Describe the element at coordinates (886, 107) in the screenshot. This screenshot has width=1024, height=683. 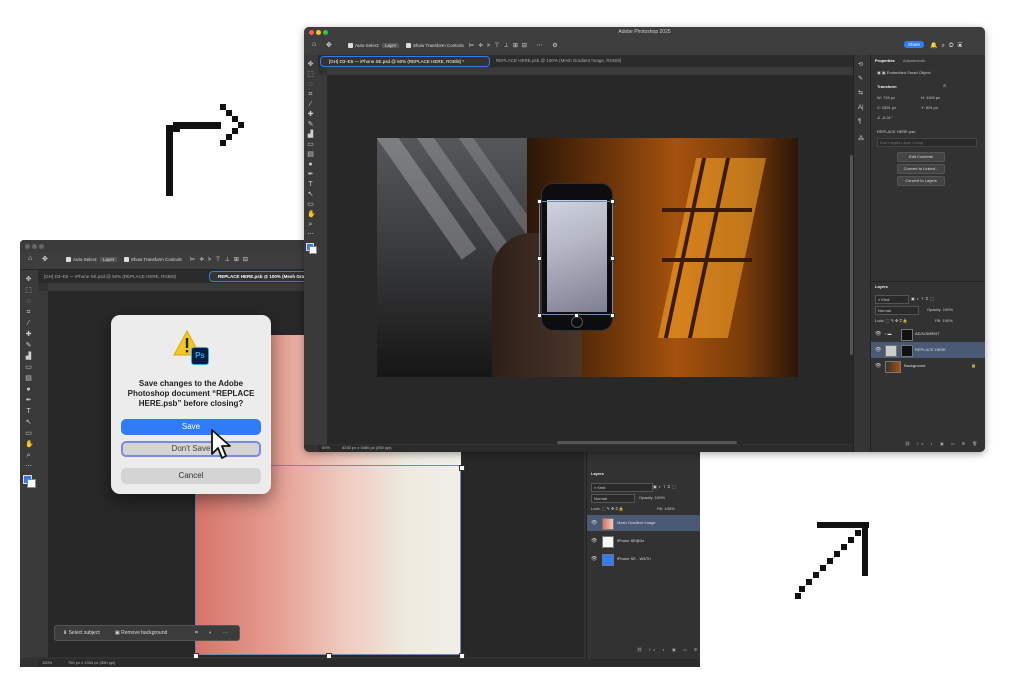
I see `x-field: X: 1591 px` at that location.